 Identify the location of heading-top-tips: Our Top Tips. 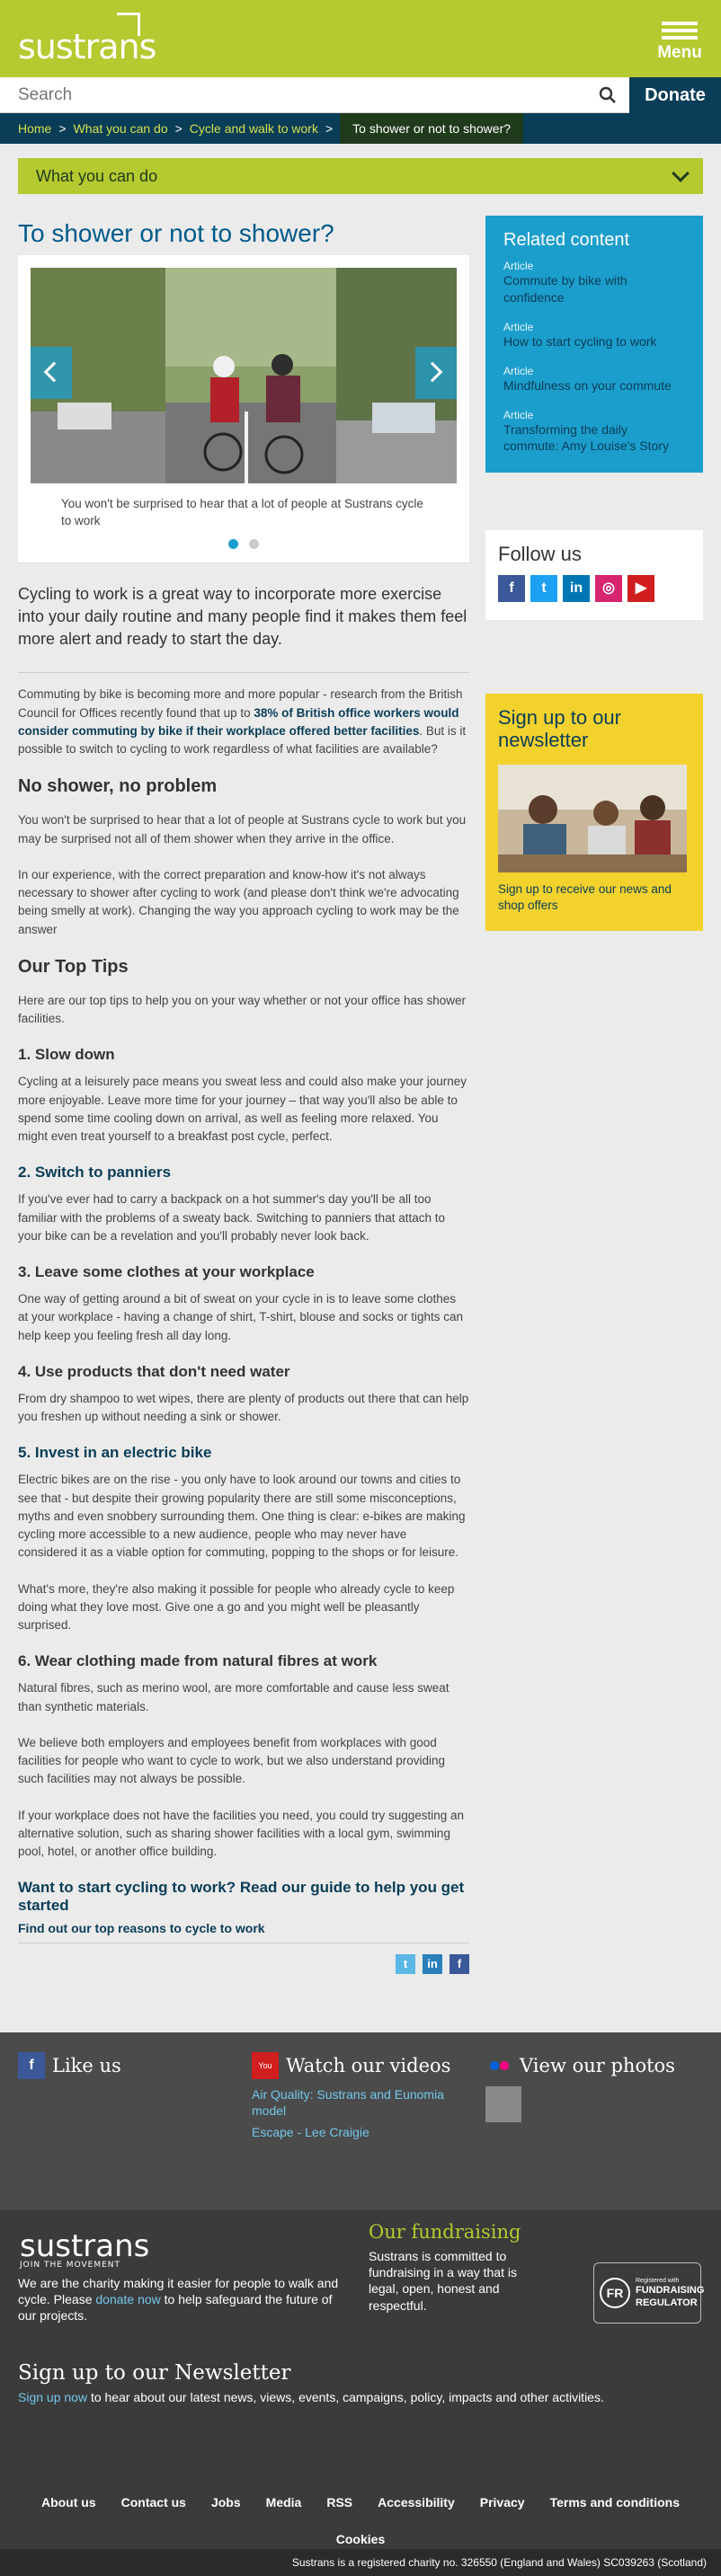
(73, 966).